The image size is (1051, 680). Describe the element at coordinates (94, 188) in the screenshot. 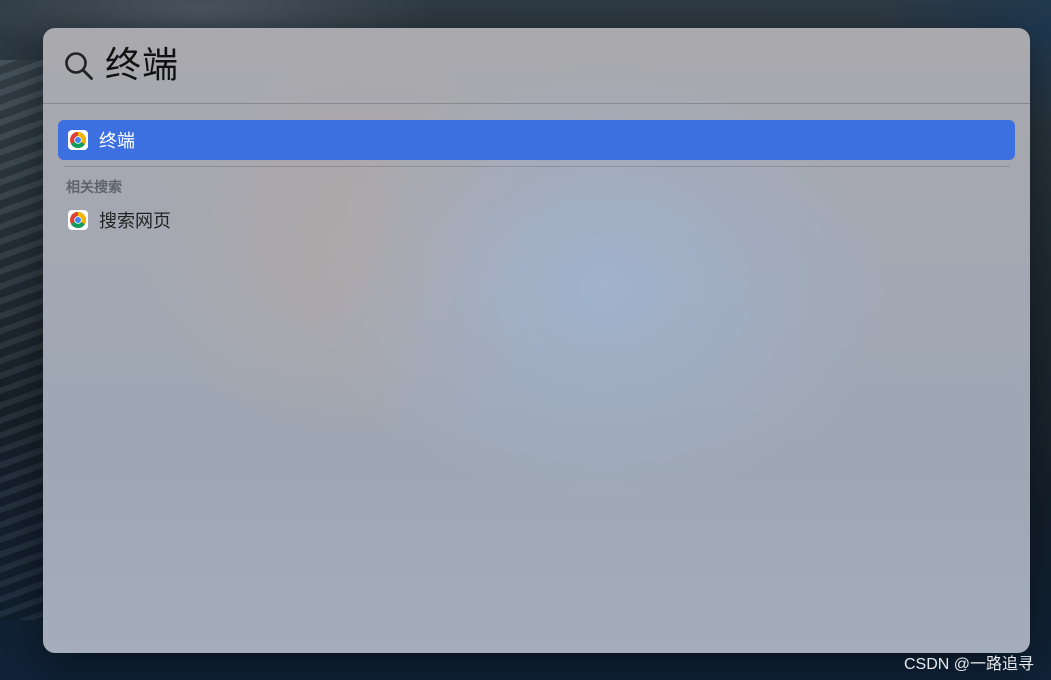

I see `related-searches-header: 相关搜索` at that location.